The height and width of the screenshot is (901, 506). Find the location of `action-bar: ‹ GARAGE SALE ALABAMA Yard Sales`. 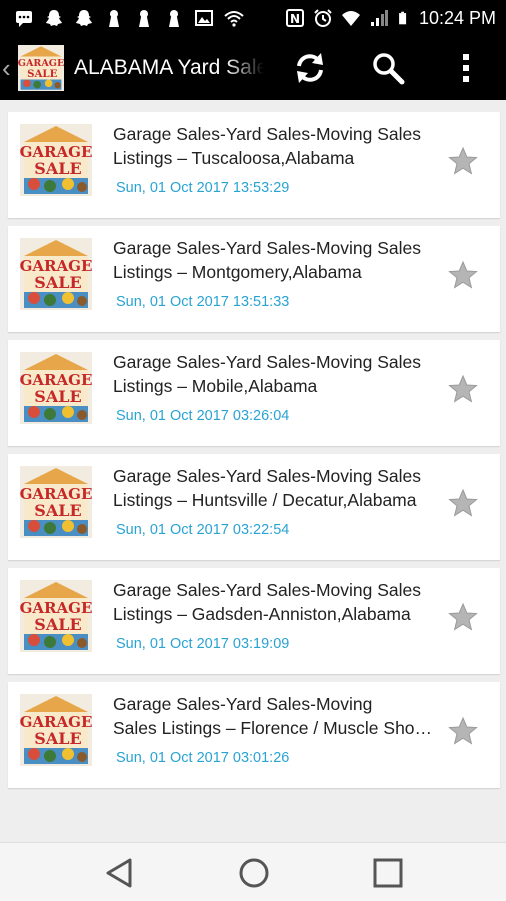

action-bar: ‹ GARAGE SALE ALABAMA Yard Sales is located at coordinates (253, 68).